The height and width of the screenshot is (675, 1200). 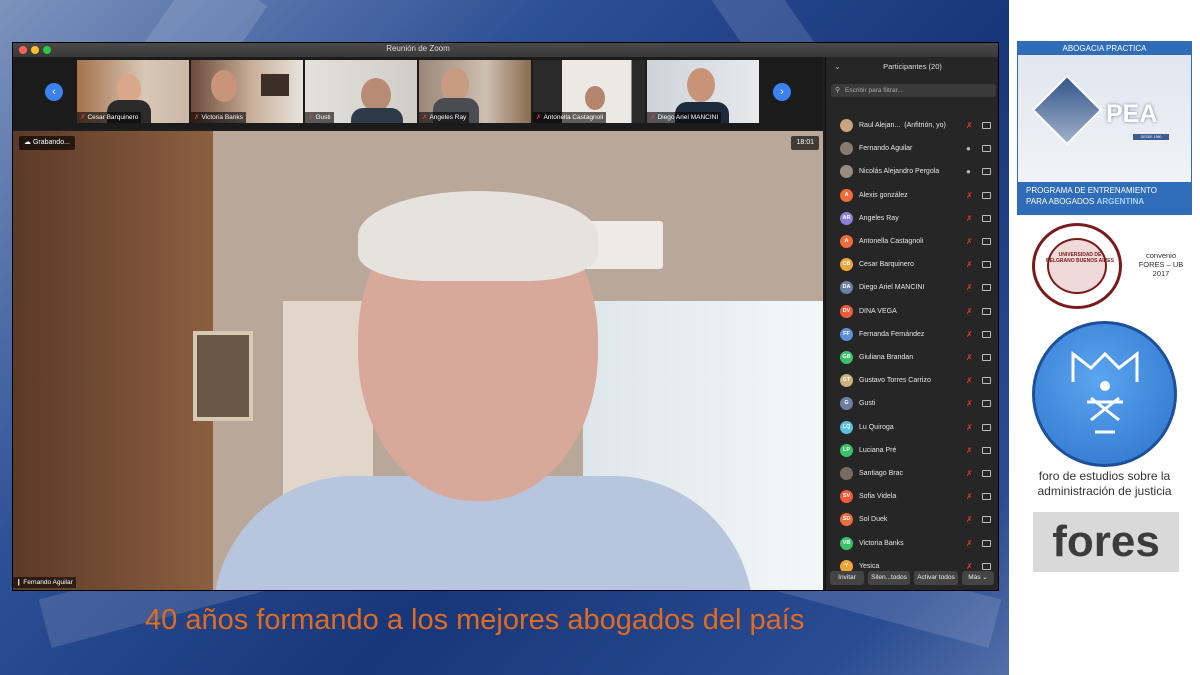 I want to click on participant-row: CB Cesar Barquinero ✗, so click(x=912, y=264).